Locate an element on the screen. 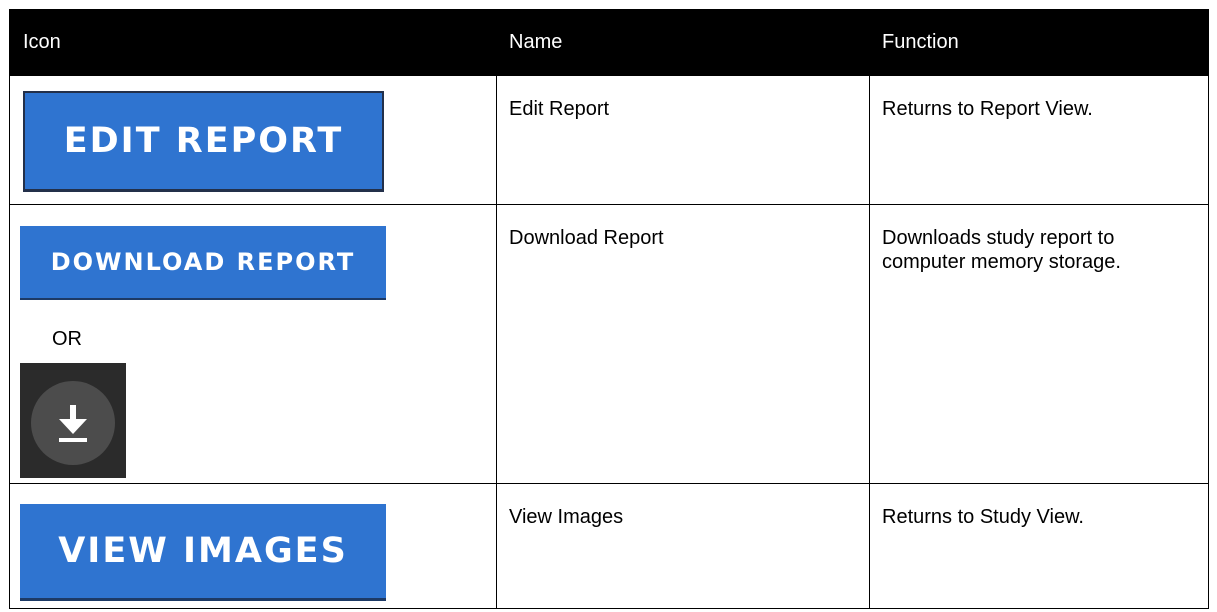 The image size is (1217, 612). header-name: Name is located at coordinates (536, 42).